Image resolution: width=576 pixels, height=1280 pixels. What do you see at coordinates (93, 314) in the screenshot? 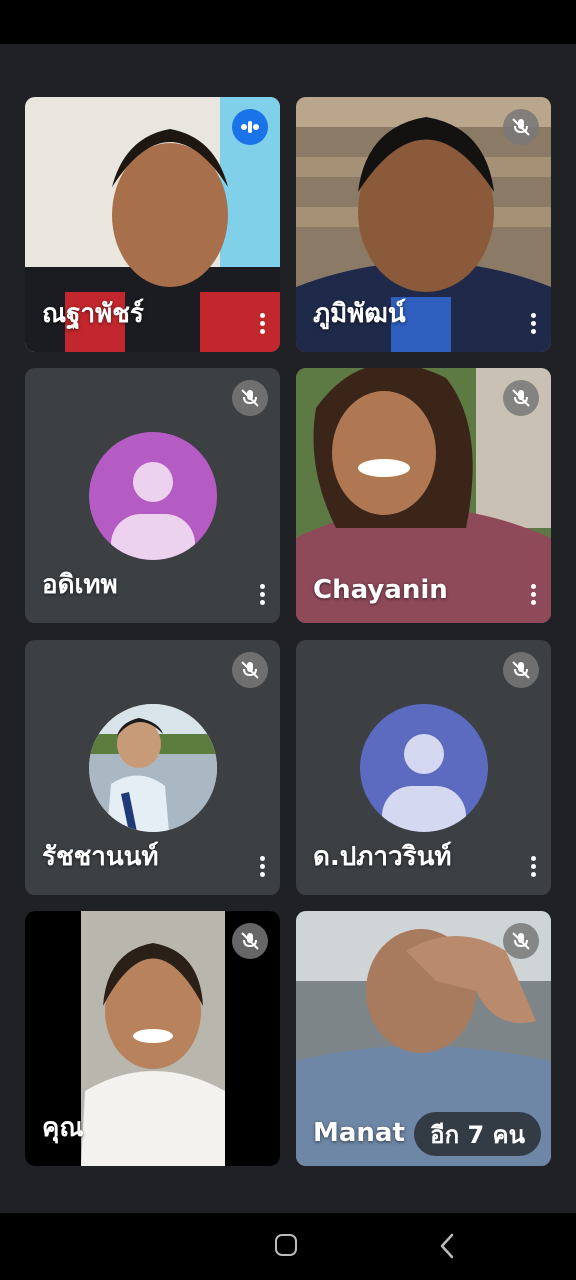
I see `participant-name: ณฐาพัชร์` at bounding box center [93, 314].